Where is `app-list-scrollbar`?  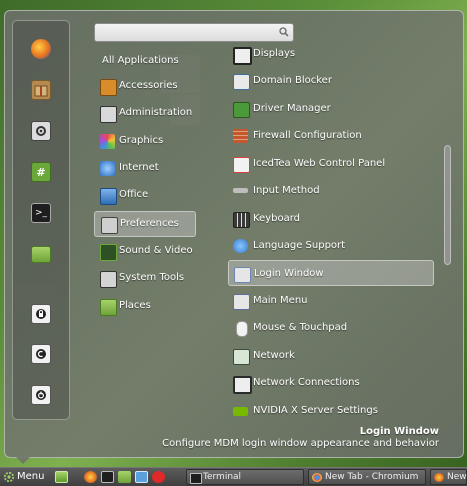 app-list-scrollbar is located at coordinates (447, 205).